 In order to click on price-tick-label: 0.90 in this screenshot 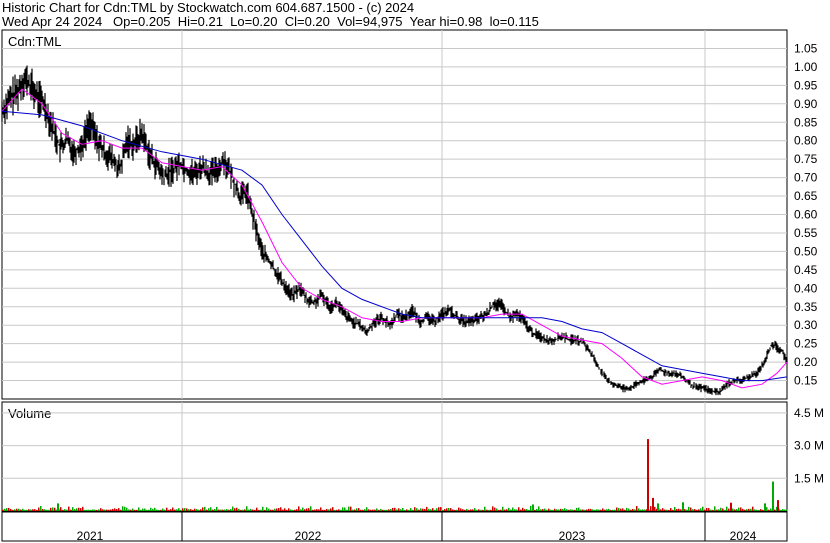, I will do `click(806, 104)`.